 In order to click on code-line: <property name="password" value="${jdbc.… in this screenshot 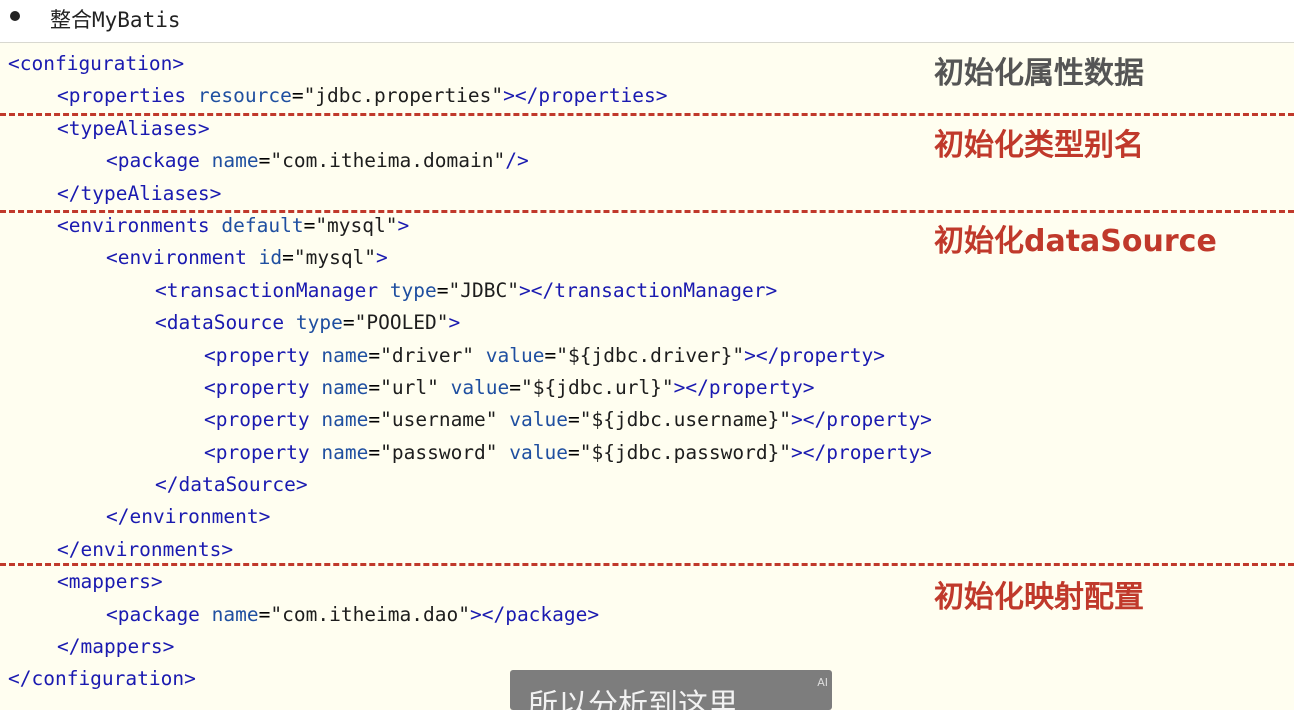, I will do `click(647, 453)`.